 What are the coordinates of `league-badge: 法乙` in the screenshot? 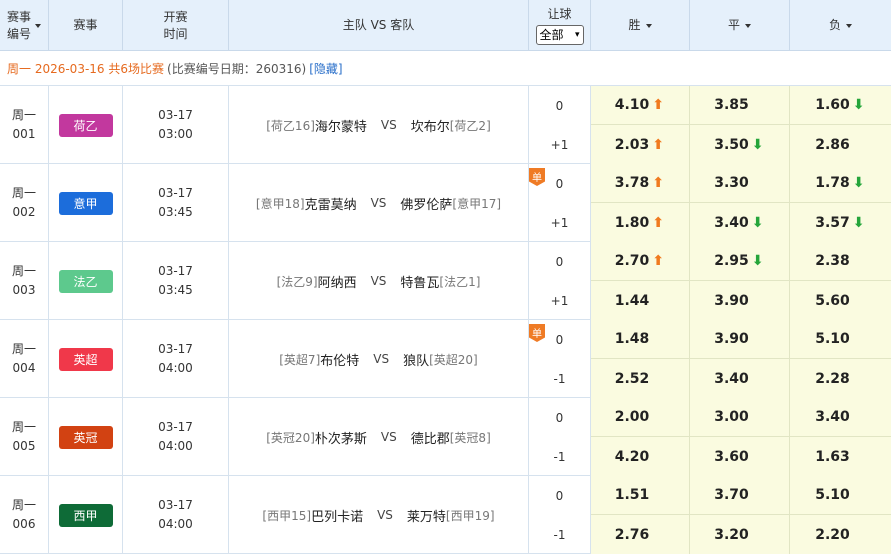 It's located at (85, 281).